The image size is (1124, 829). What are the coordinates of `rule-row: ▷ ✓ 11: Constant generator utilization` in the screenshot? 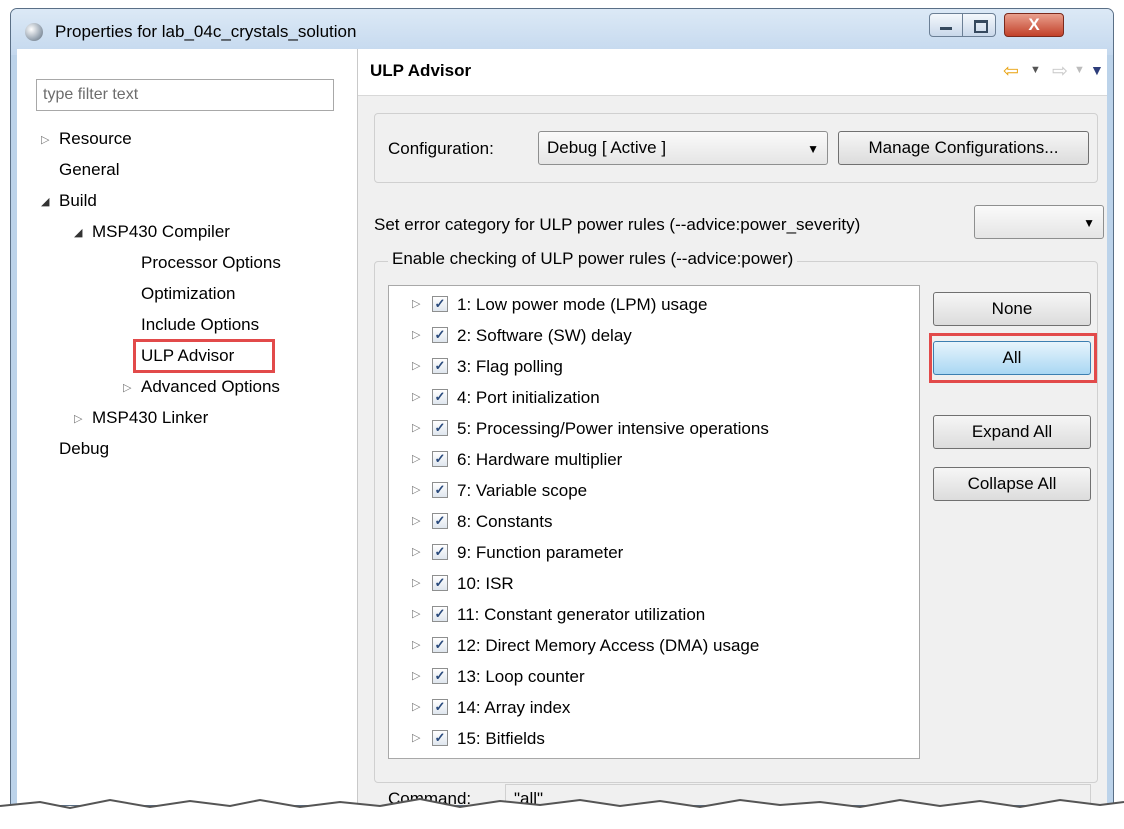 It's located at (654, 615).